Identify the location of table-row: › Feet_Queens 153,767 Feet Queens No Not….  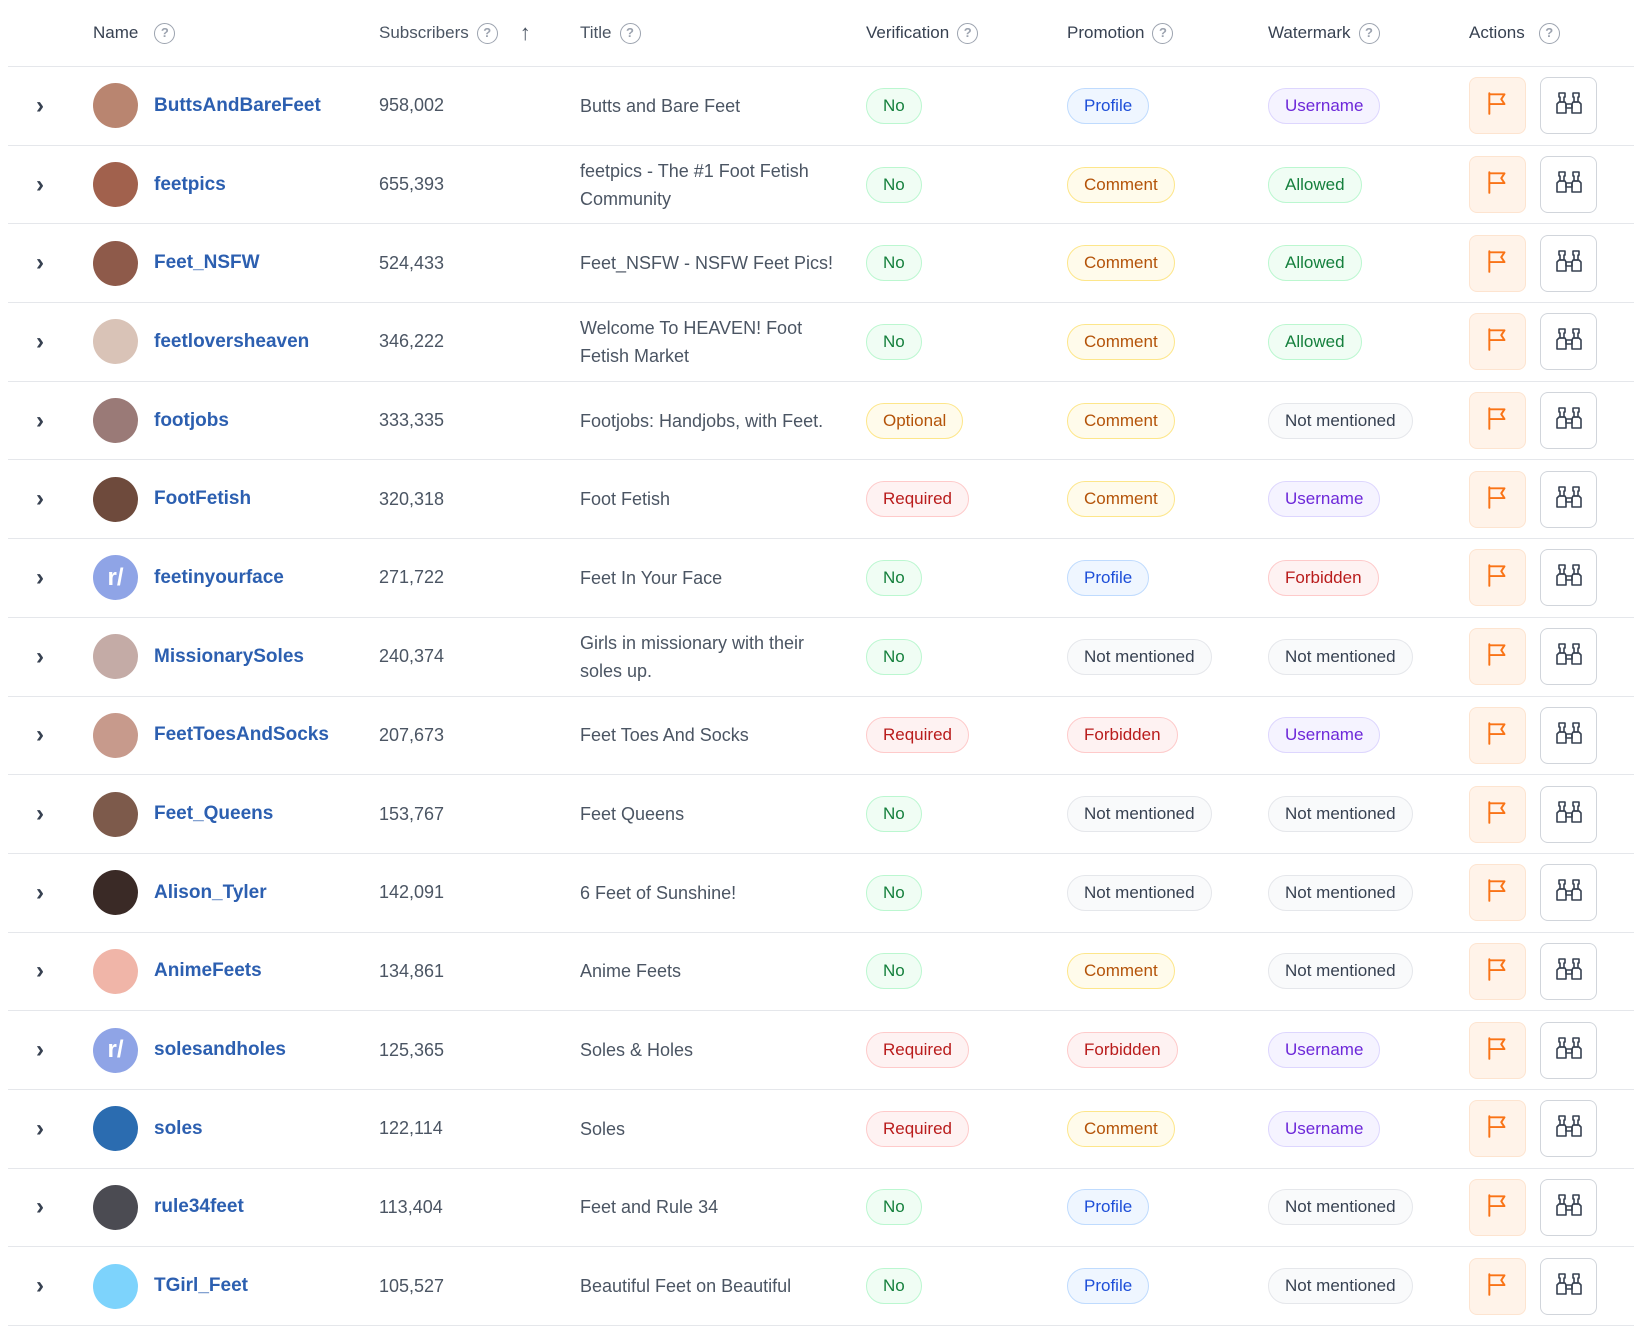
(821, 814).